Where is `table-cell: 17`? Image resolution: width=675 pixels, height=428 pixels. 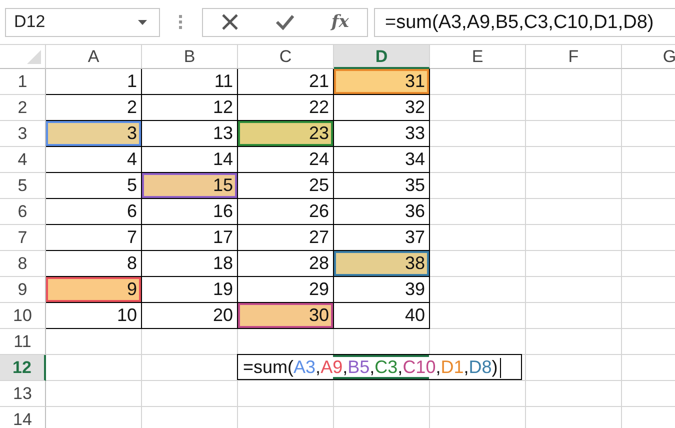 table-cell: 17 is located at coordinates (190, 238).